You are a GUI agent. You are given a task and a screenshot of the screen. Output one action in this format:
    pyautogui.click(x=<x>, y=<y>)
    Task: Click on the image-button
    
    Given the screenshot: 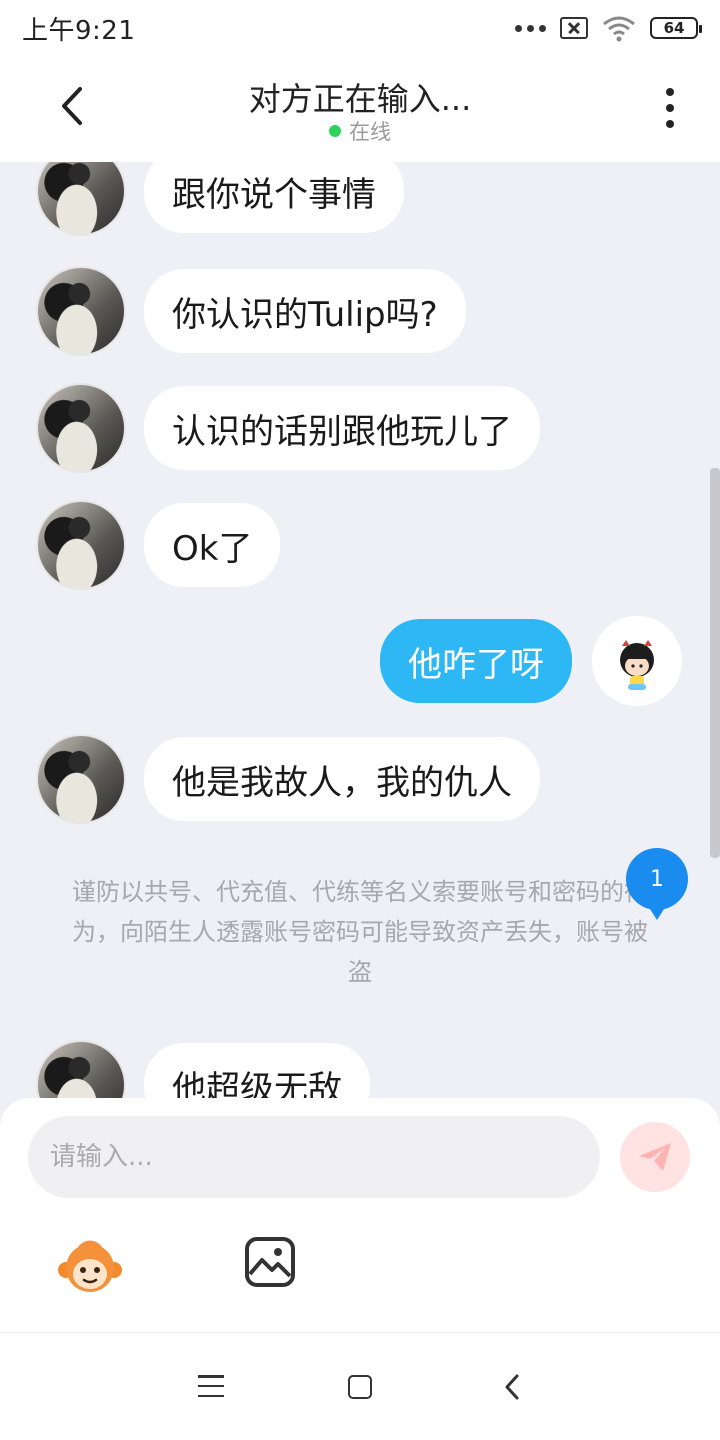 What is the action you would take?
    pyautogui.click(x=270, y=1262)
    